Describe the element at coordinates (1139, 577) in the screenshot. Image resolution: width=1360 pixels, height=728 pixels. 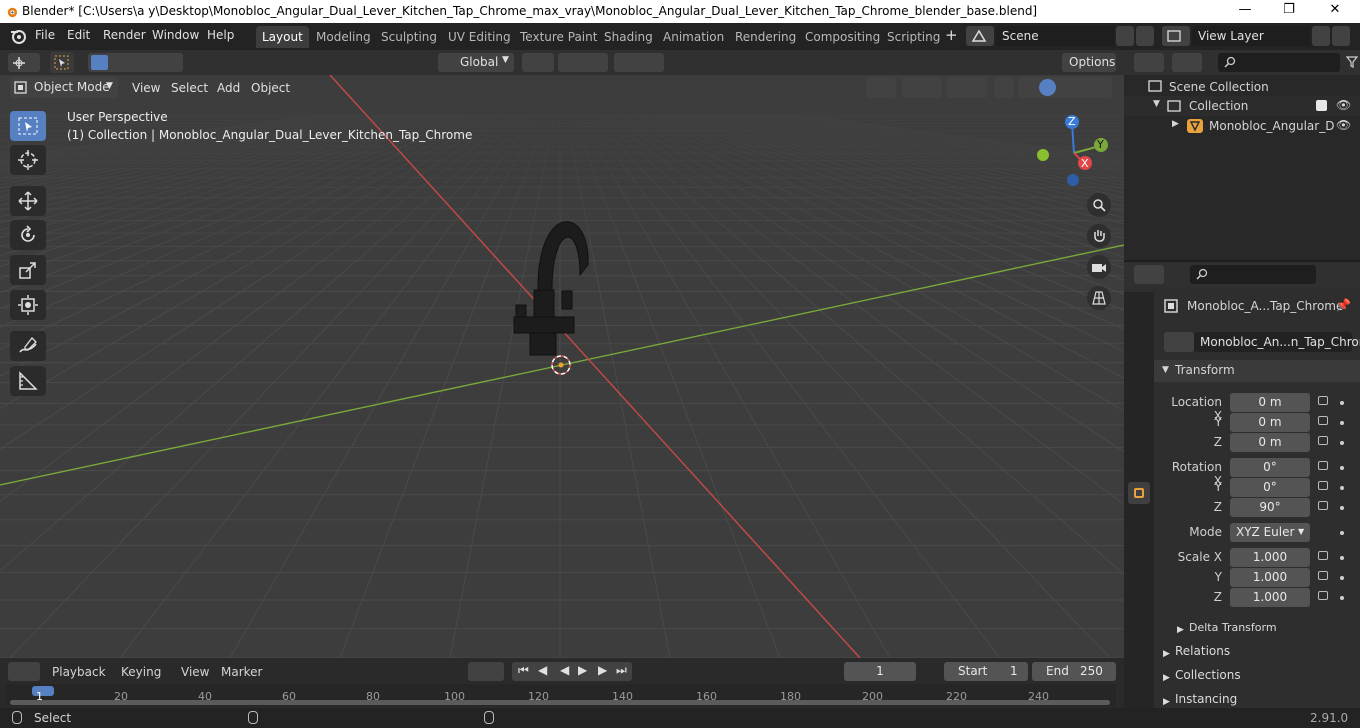
I see `physics-tab-icon` at that location.